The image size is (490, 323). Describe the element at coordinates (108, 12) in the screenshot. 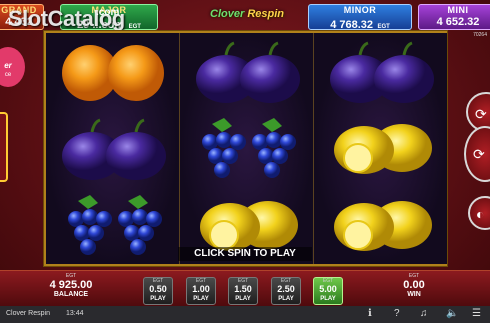

I see `watermark-suffix: .com` at that location.